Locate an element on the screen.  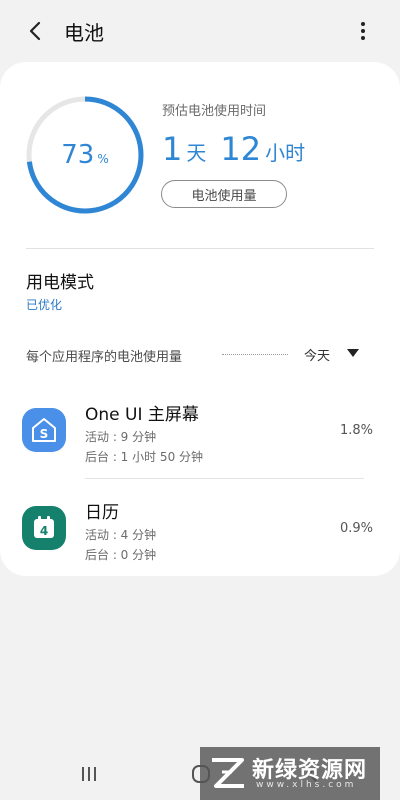
estimate-days-unit: 天 is located at coordinates (196, 153).